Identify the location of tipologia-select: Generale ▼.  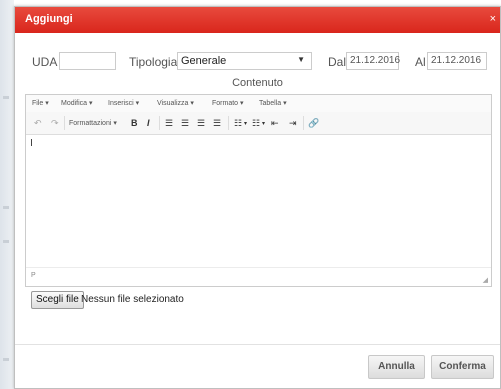
(244, 61).